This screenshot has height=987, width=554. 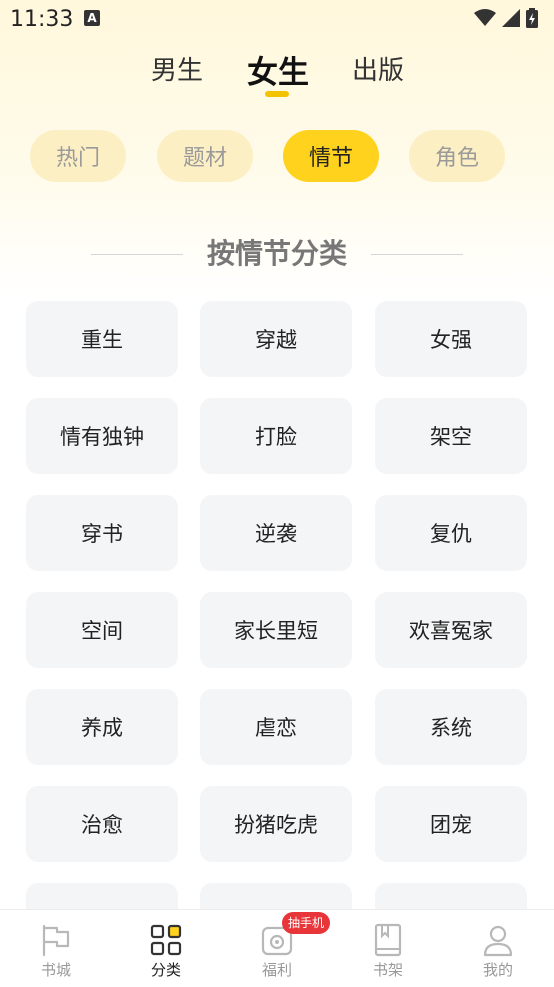 I want to click on tab-active-indicator, so click(x=277, y=94).